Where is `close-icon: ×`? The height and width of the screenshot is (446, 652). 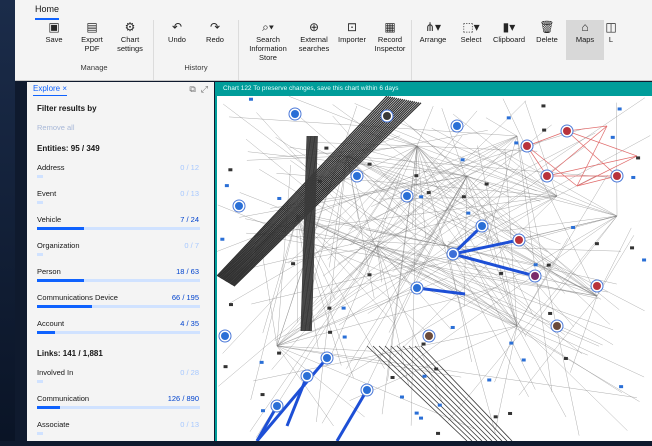
close-icon: × is located at coordinates (64, 88).